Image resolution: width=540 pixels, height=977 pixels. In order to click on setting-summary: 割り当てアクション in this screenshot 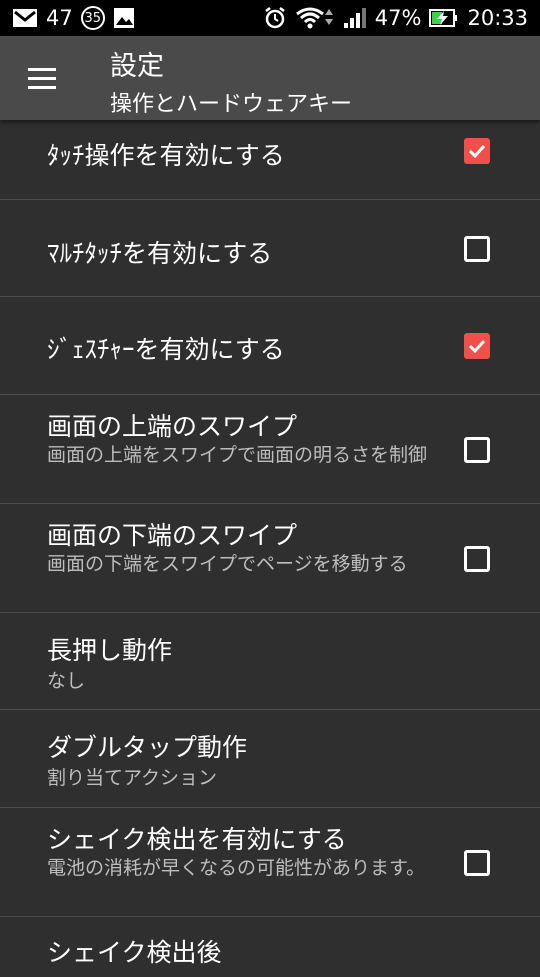, I will do `click(132, 778)`.